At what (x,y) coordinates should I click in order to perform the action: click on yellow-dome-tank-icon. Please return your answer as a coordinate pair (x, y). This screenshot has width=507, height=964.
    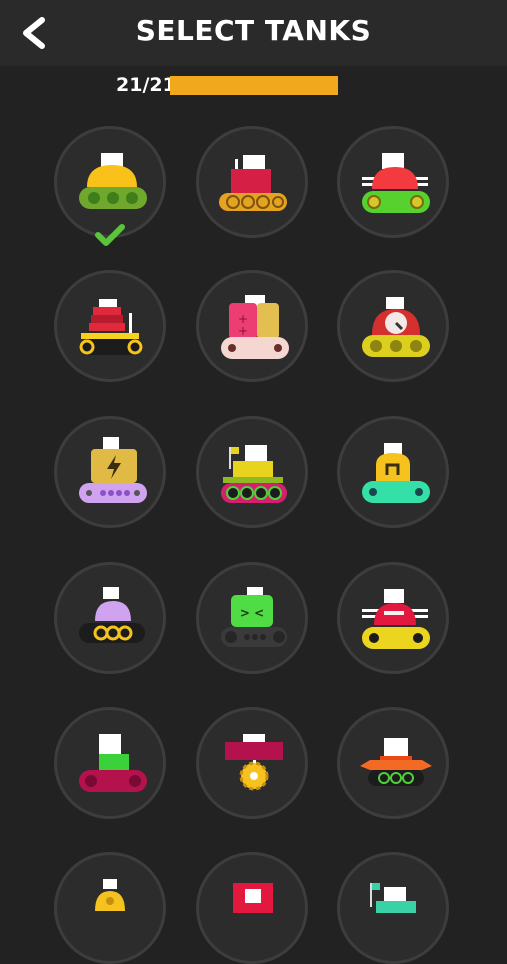
    Looking at the image, I should click on (113, 181).